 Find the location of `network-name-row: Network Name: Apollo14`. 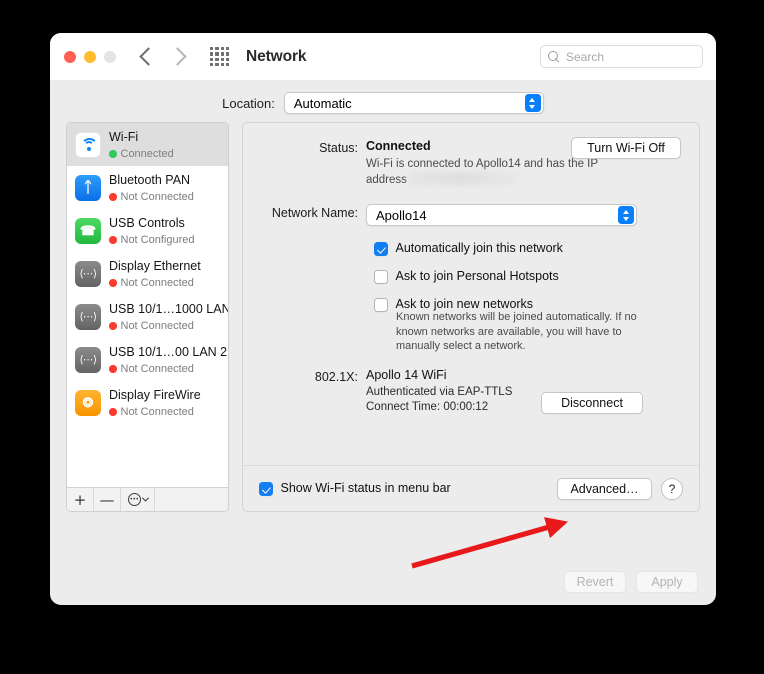

network-name-row: Network Name: Apollo14 is located at coordinates (462, 215).